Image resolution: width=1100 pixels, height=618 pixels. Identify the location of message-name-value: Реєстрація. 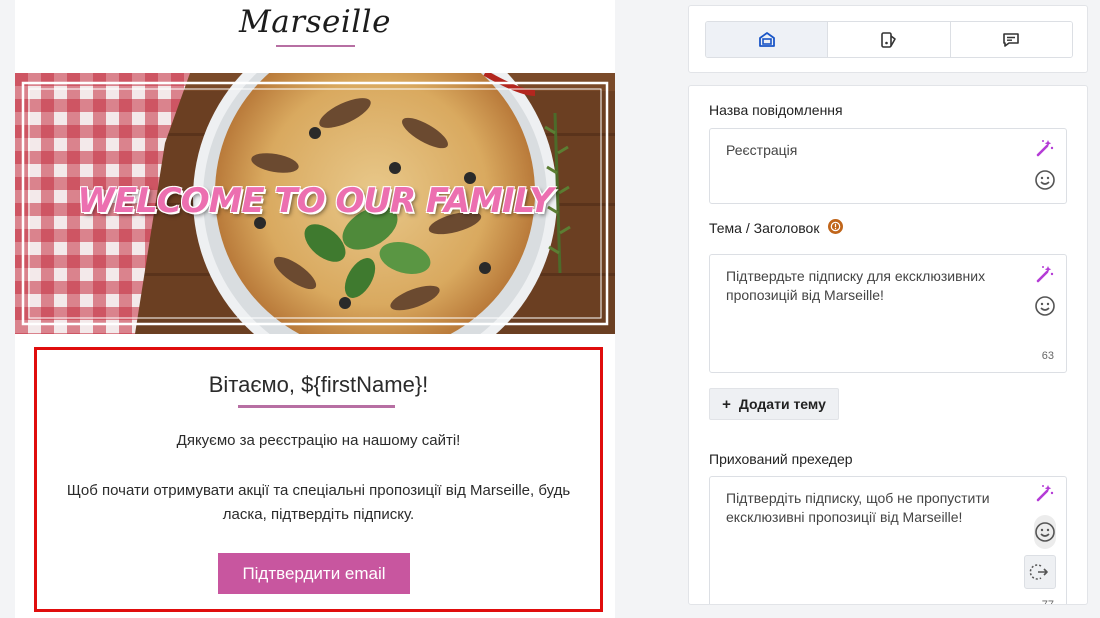
(762, 150).